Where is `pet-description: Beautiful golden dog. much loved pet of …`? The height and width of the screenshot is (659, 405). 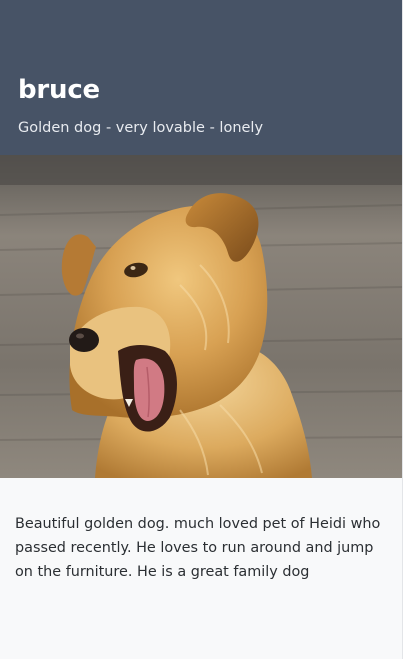 pet-description: Beautiful golden dog. much loved pet of … is located at coordinates (198, 548).